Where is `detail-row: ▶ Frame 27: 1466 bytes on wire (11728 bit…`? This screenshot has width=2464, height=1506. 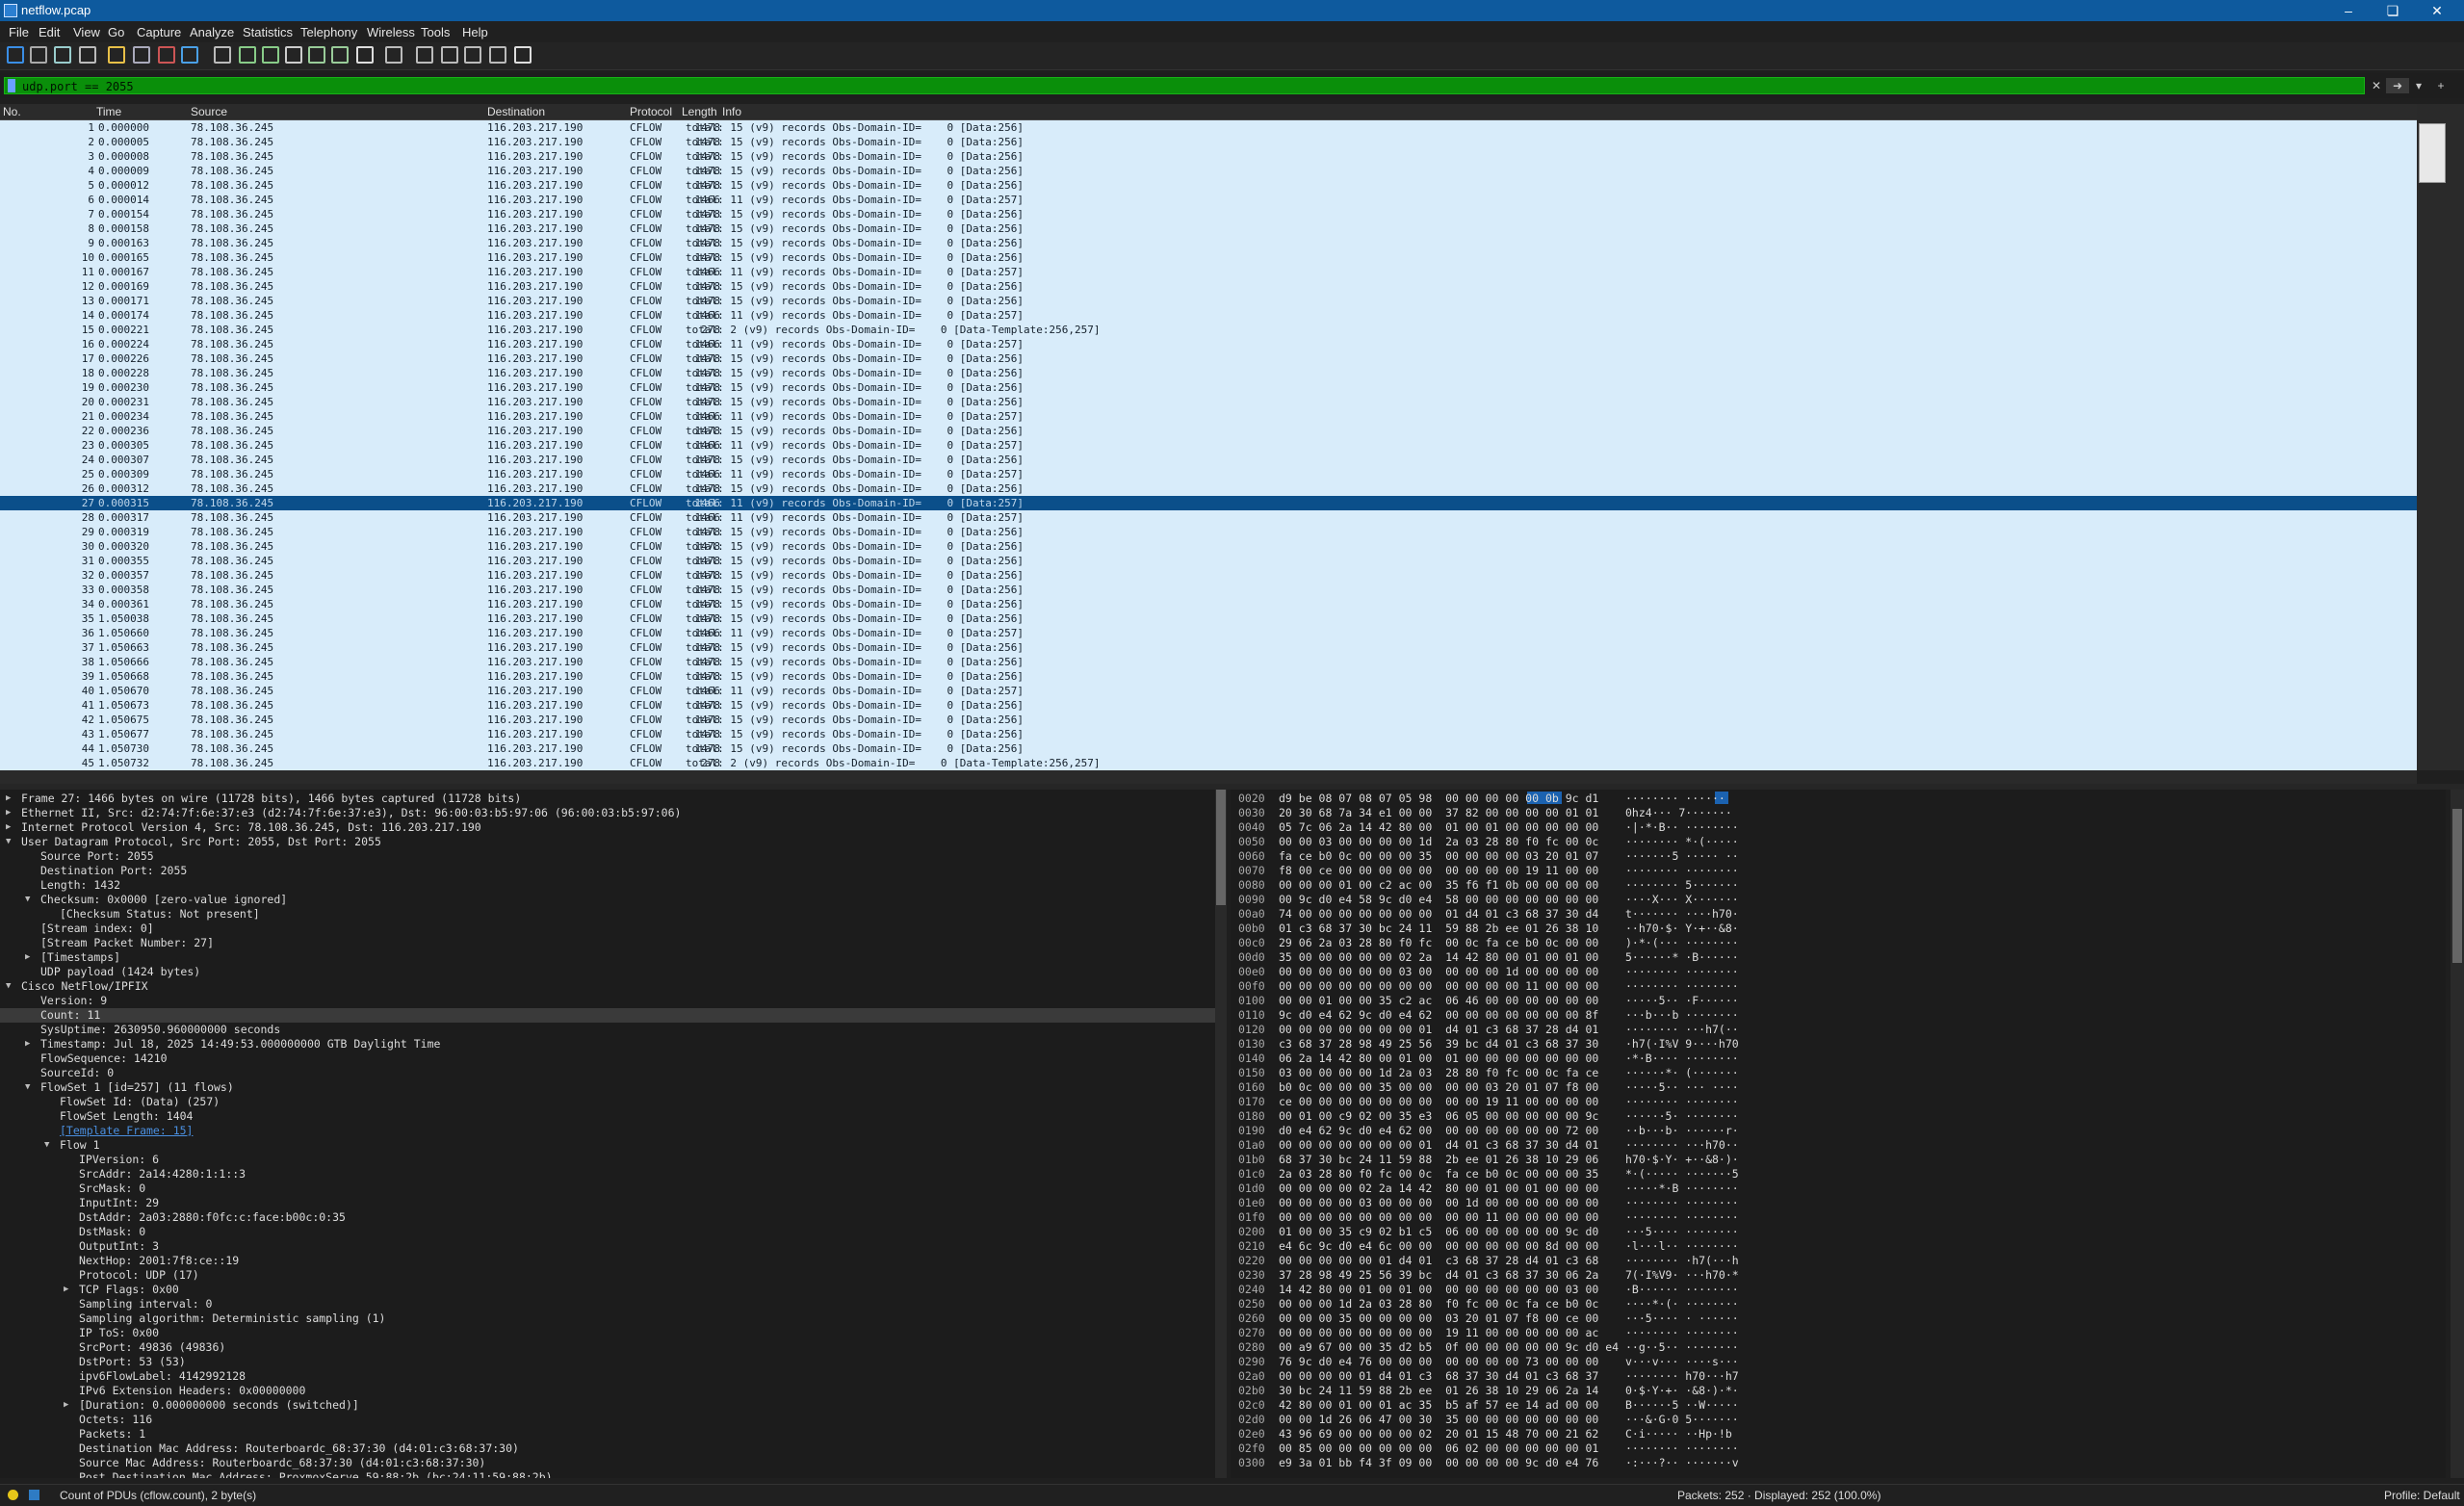
detail-row: ▶ Frame 27: 1466 bytes on wire (11728 bit… is located at coordinates (607, 799).